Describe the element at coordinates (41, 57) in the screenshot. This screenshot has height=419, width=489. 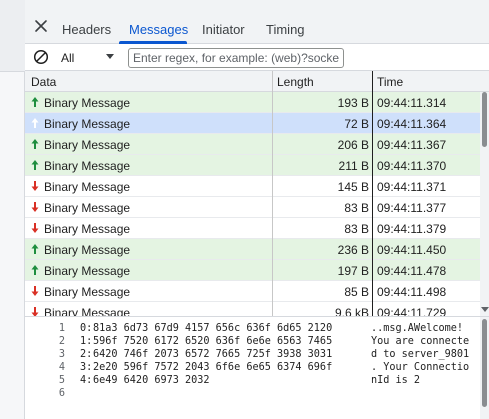
I see `clear-messages-icon` at that location.